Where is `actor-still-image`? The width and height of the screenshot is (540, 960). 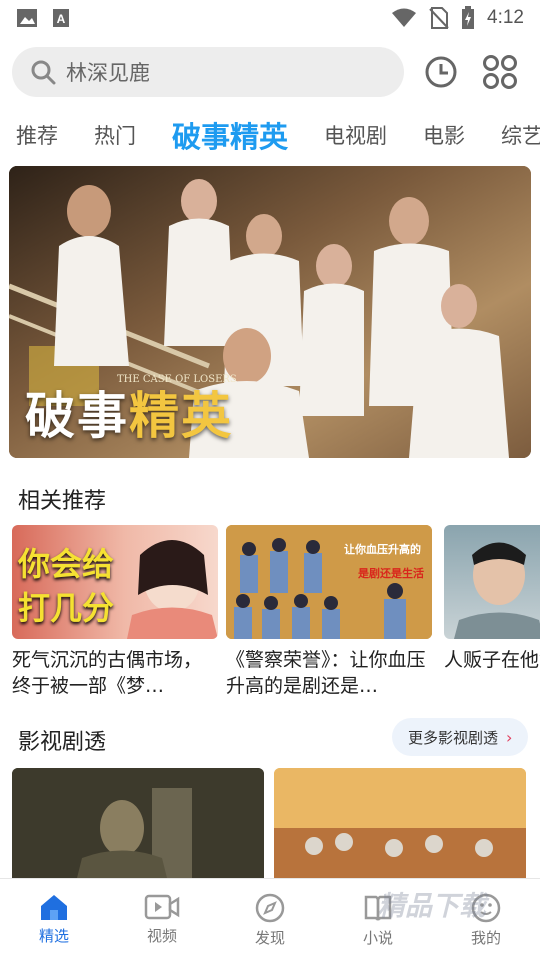
actor-still-image is located at coordinates (497, 590).